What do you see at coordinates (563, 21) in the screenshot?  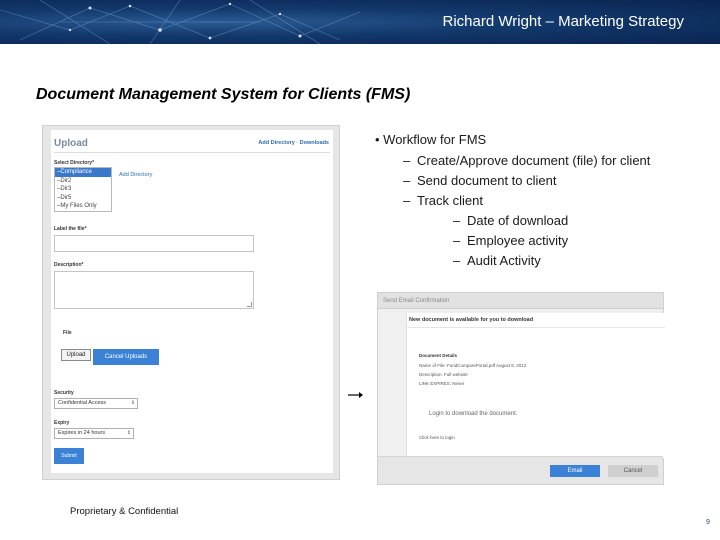 I see `presentation-title: Richard Wright – Marketing Strategy` at bounding box center [563, 21].